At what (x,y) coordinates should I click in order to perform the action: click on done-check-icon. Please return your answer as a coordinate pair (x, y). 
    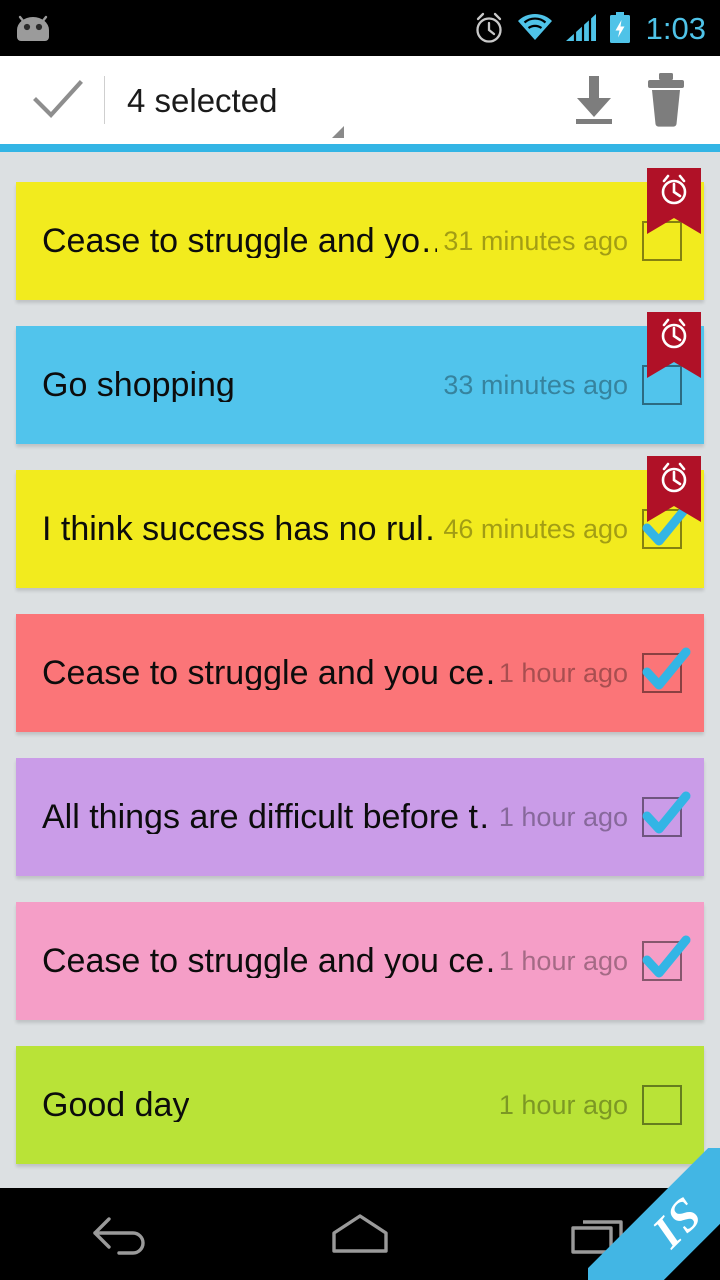
    Looking at the image, I should click on (58, 99).